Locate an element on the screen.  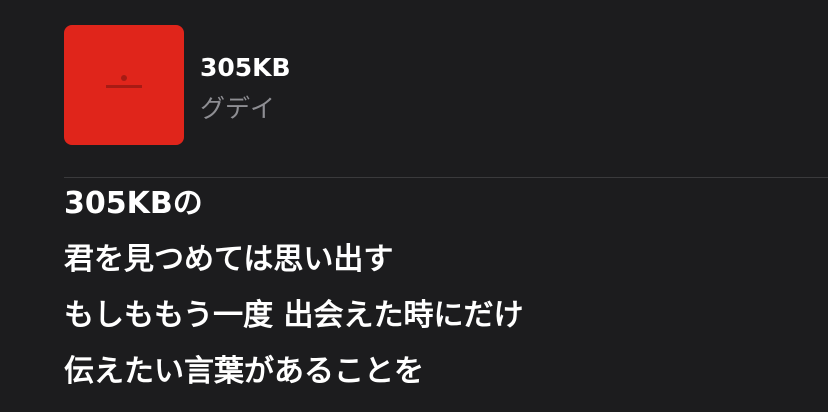
artwork-logo-icon is located at coordinates (124, 81).